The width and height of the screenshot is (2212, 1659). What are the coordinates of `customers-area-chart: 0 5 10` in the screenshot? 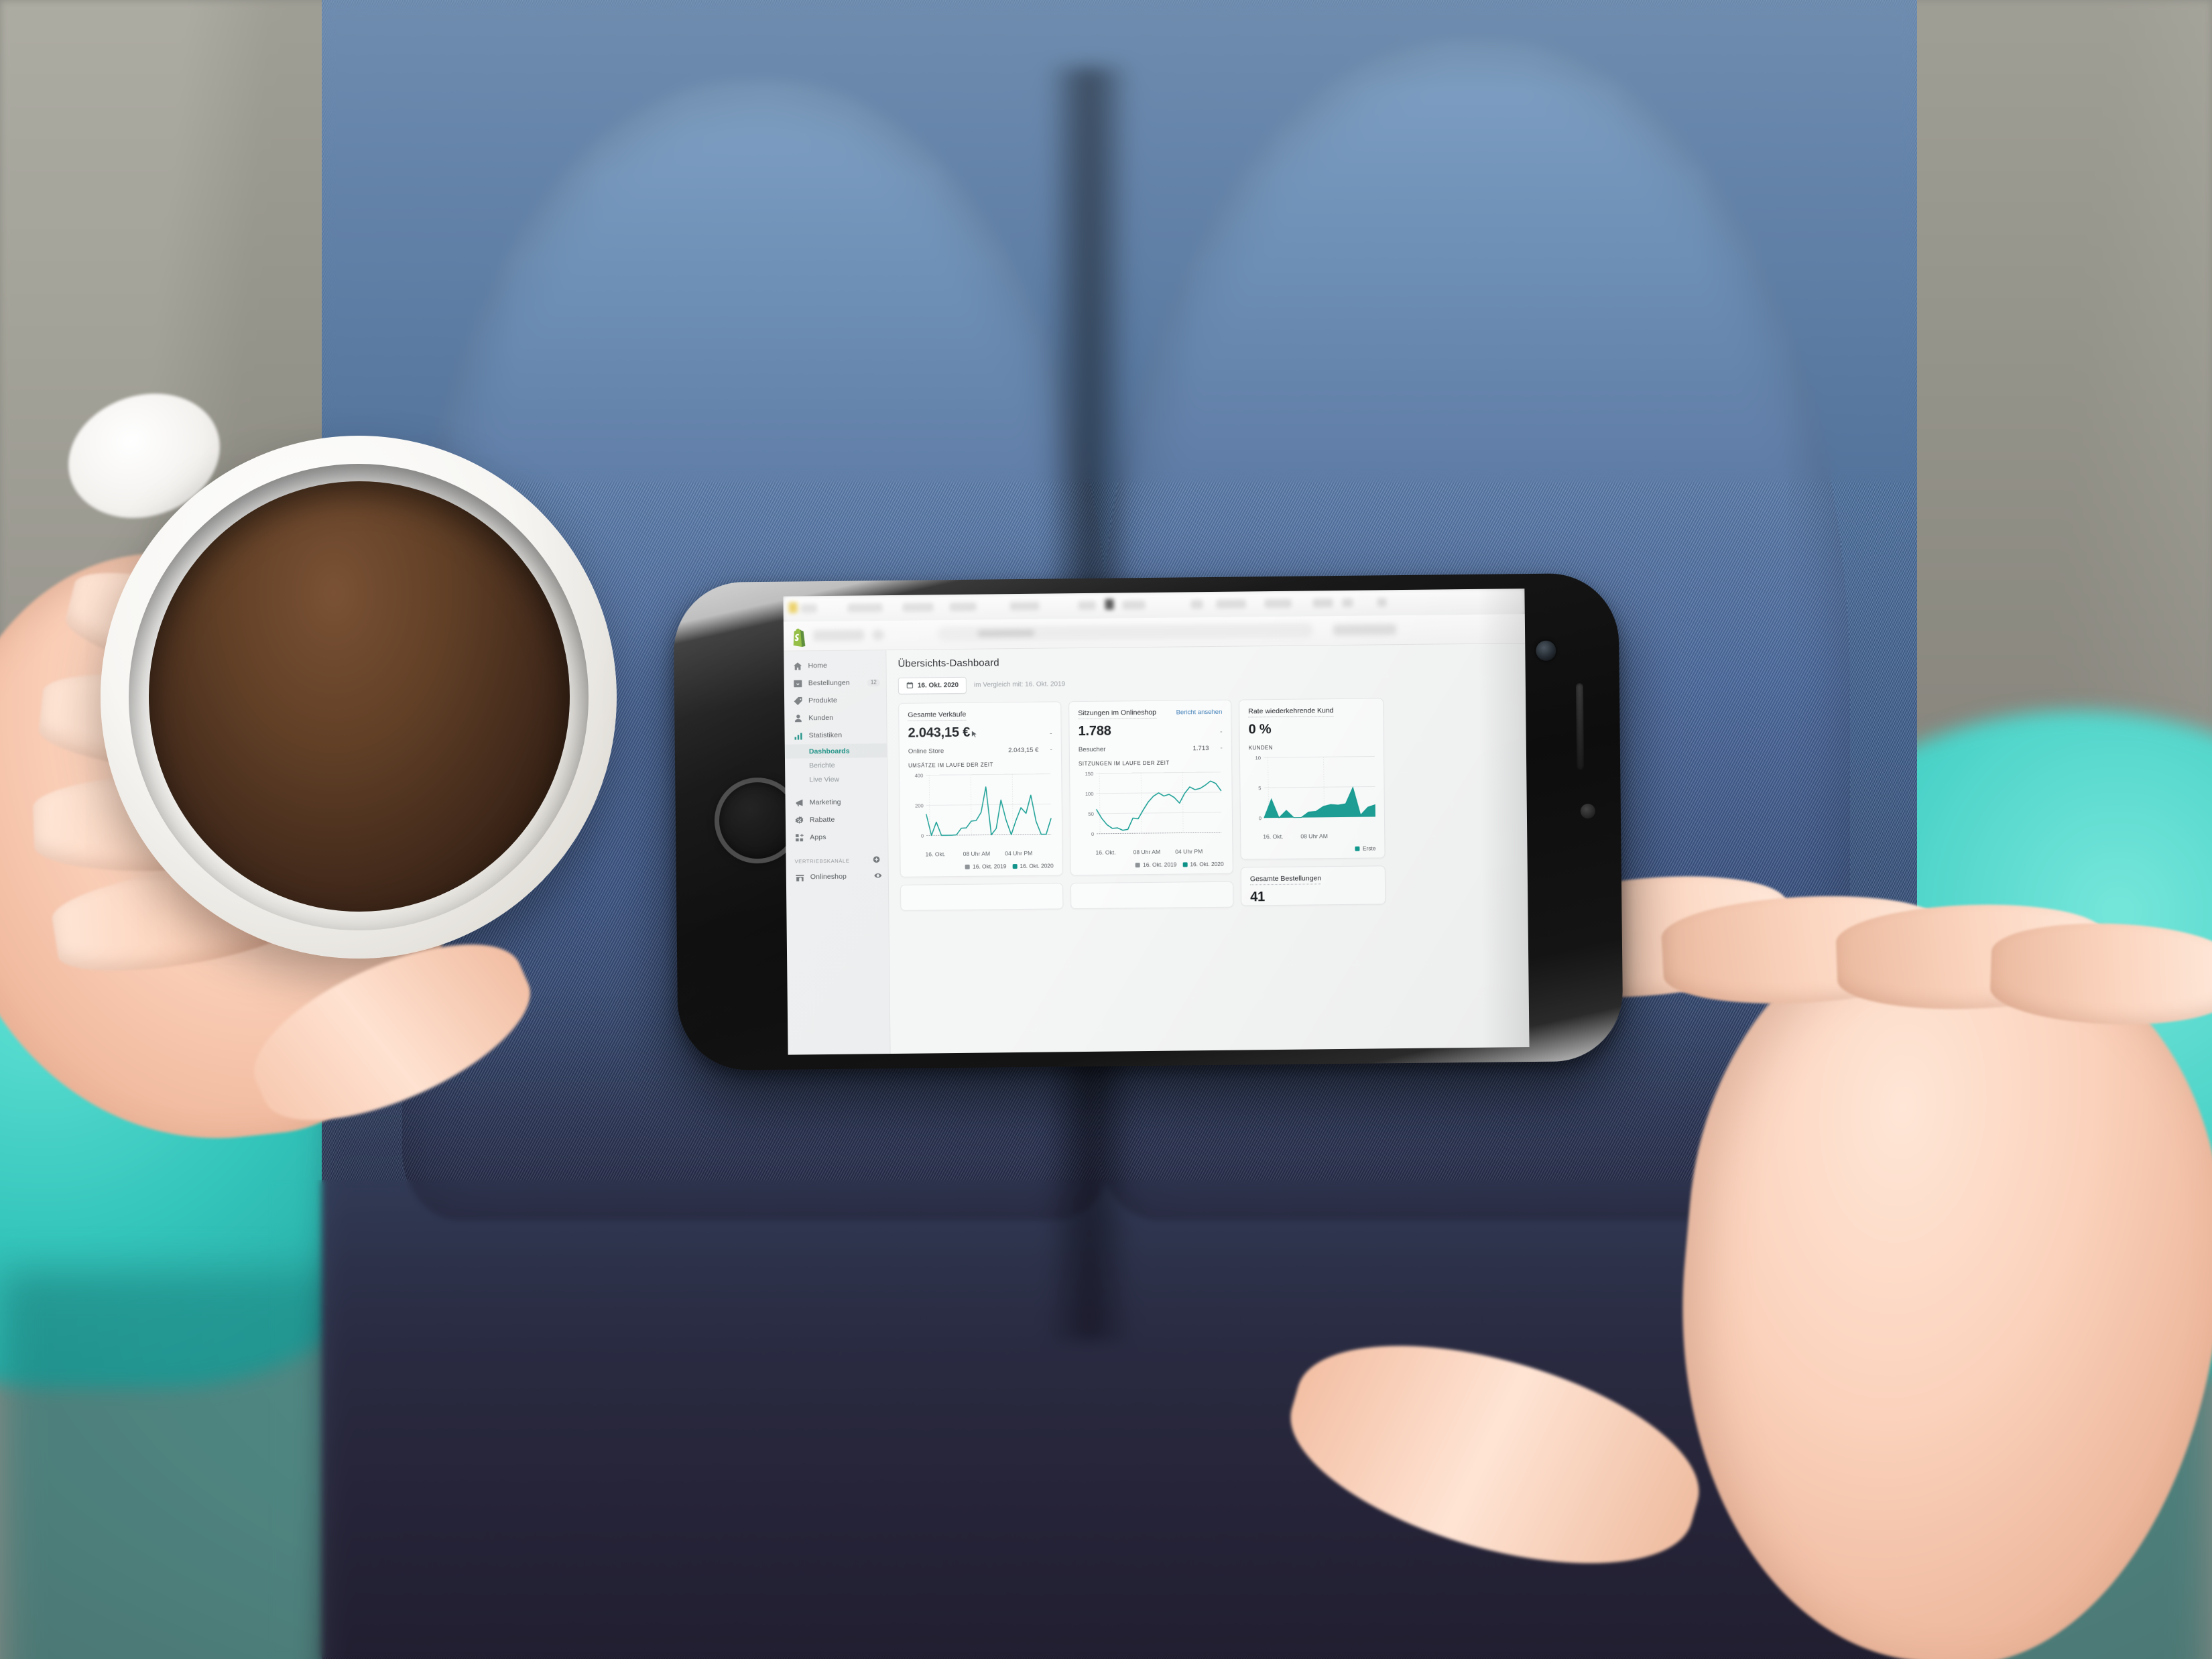 It's located at (1315, 788).